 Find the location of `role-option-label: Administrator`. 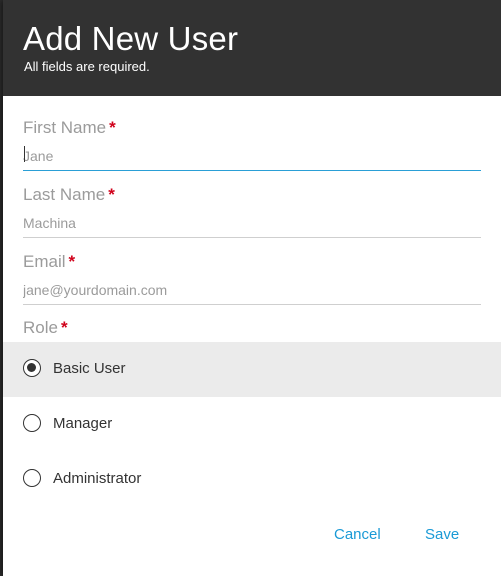

role-option-label: Administrator is located at coordinates (97, 478).